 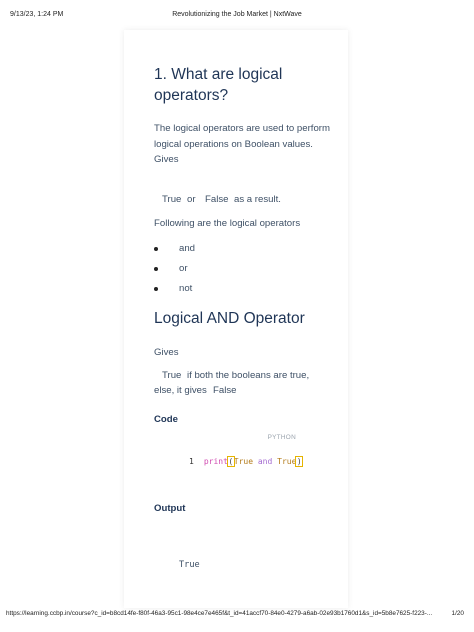 I want to click on code-close-paren: ), so click(x=299, y=461).